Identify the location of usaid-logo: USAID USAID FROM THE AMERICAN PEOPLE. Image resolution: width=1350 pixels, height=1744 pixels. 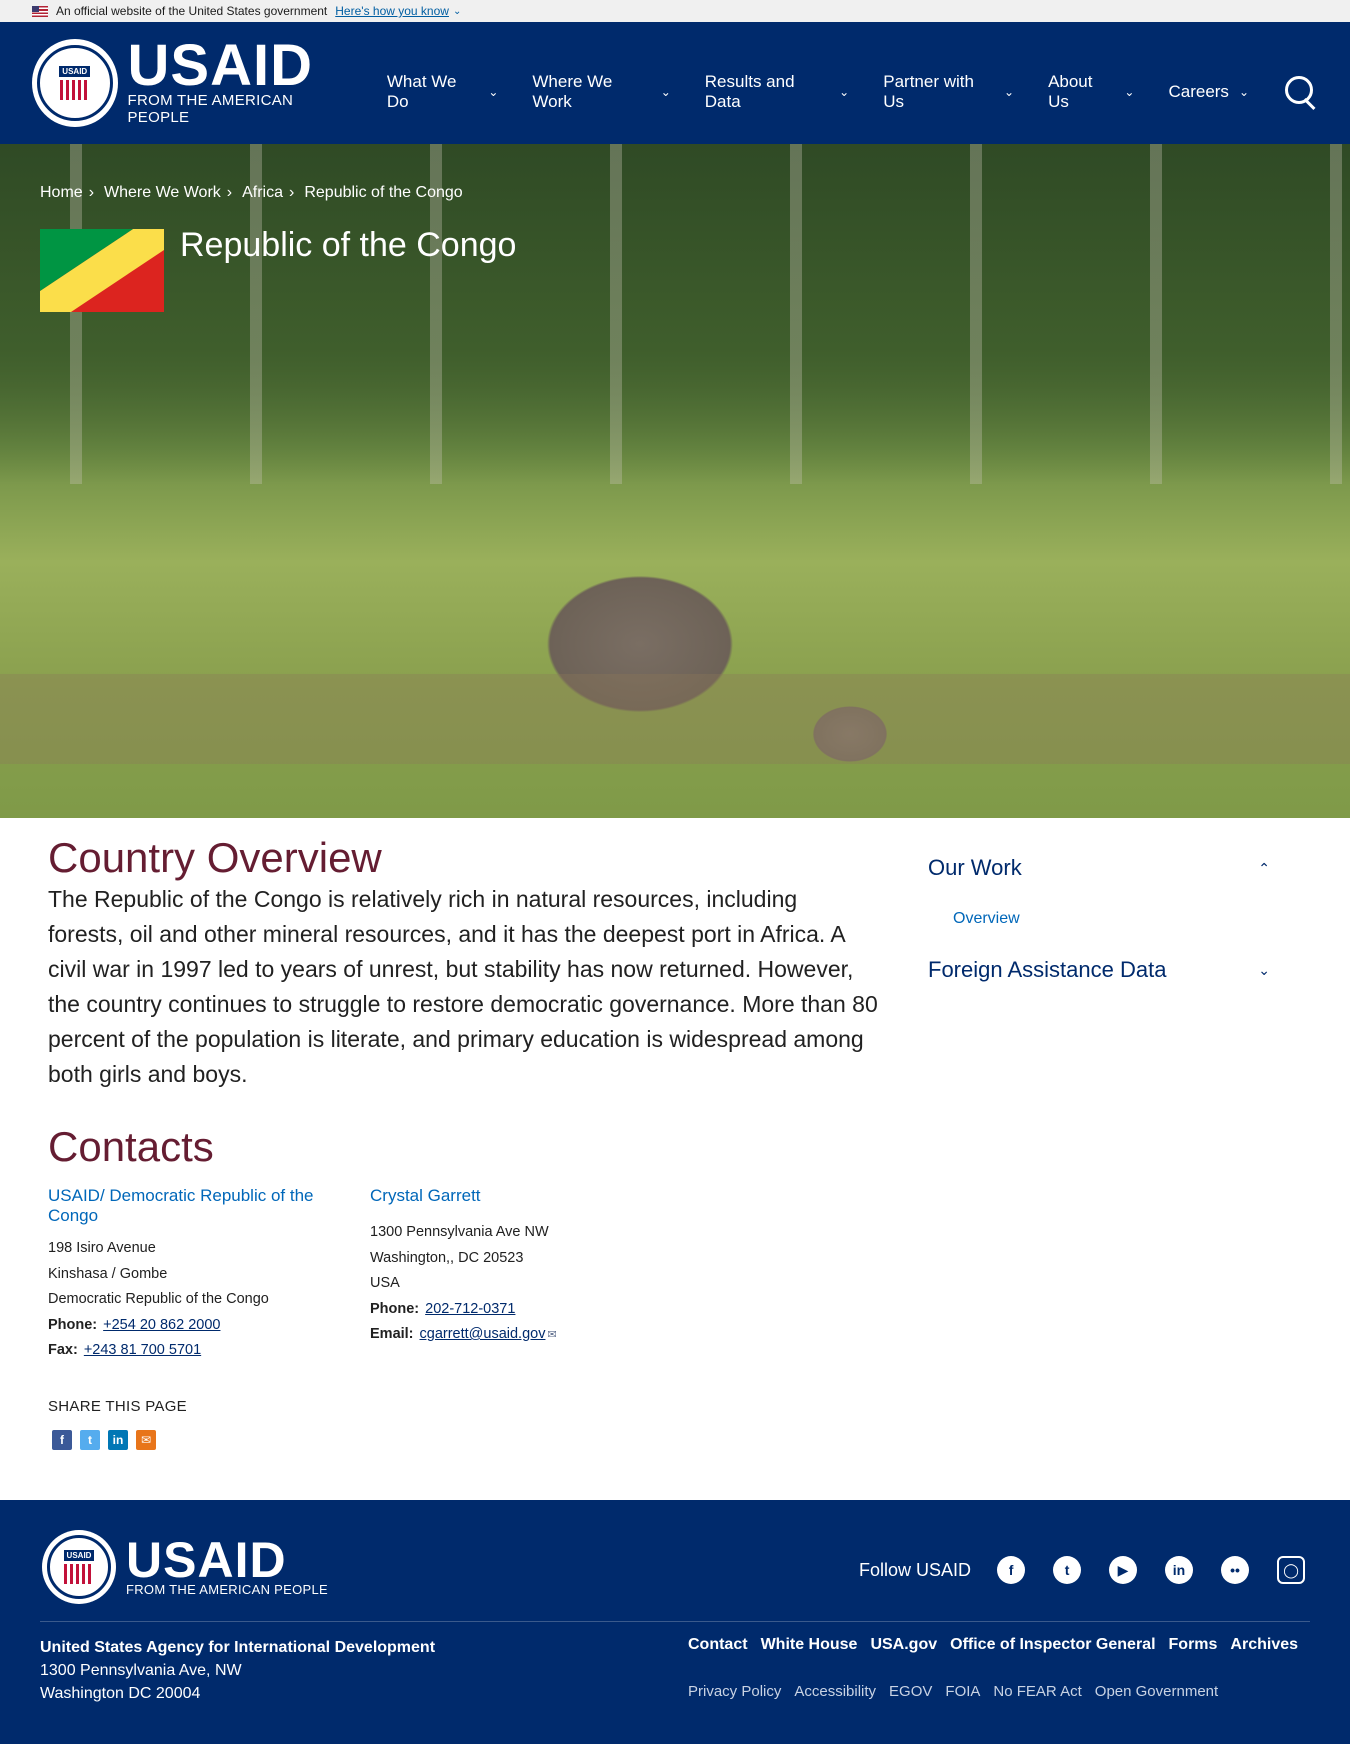
(192, 80).